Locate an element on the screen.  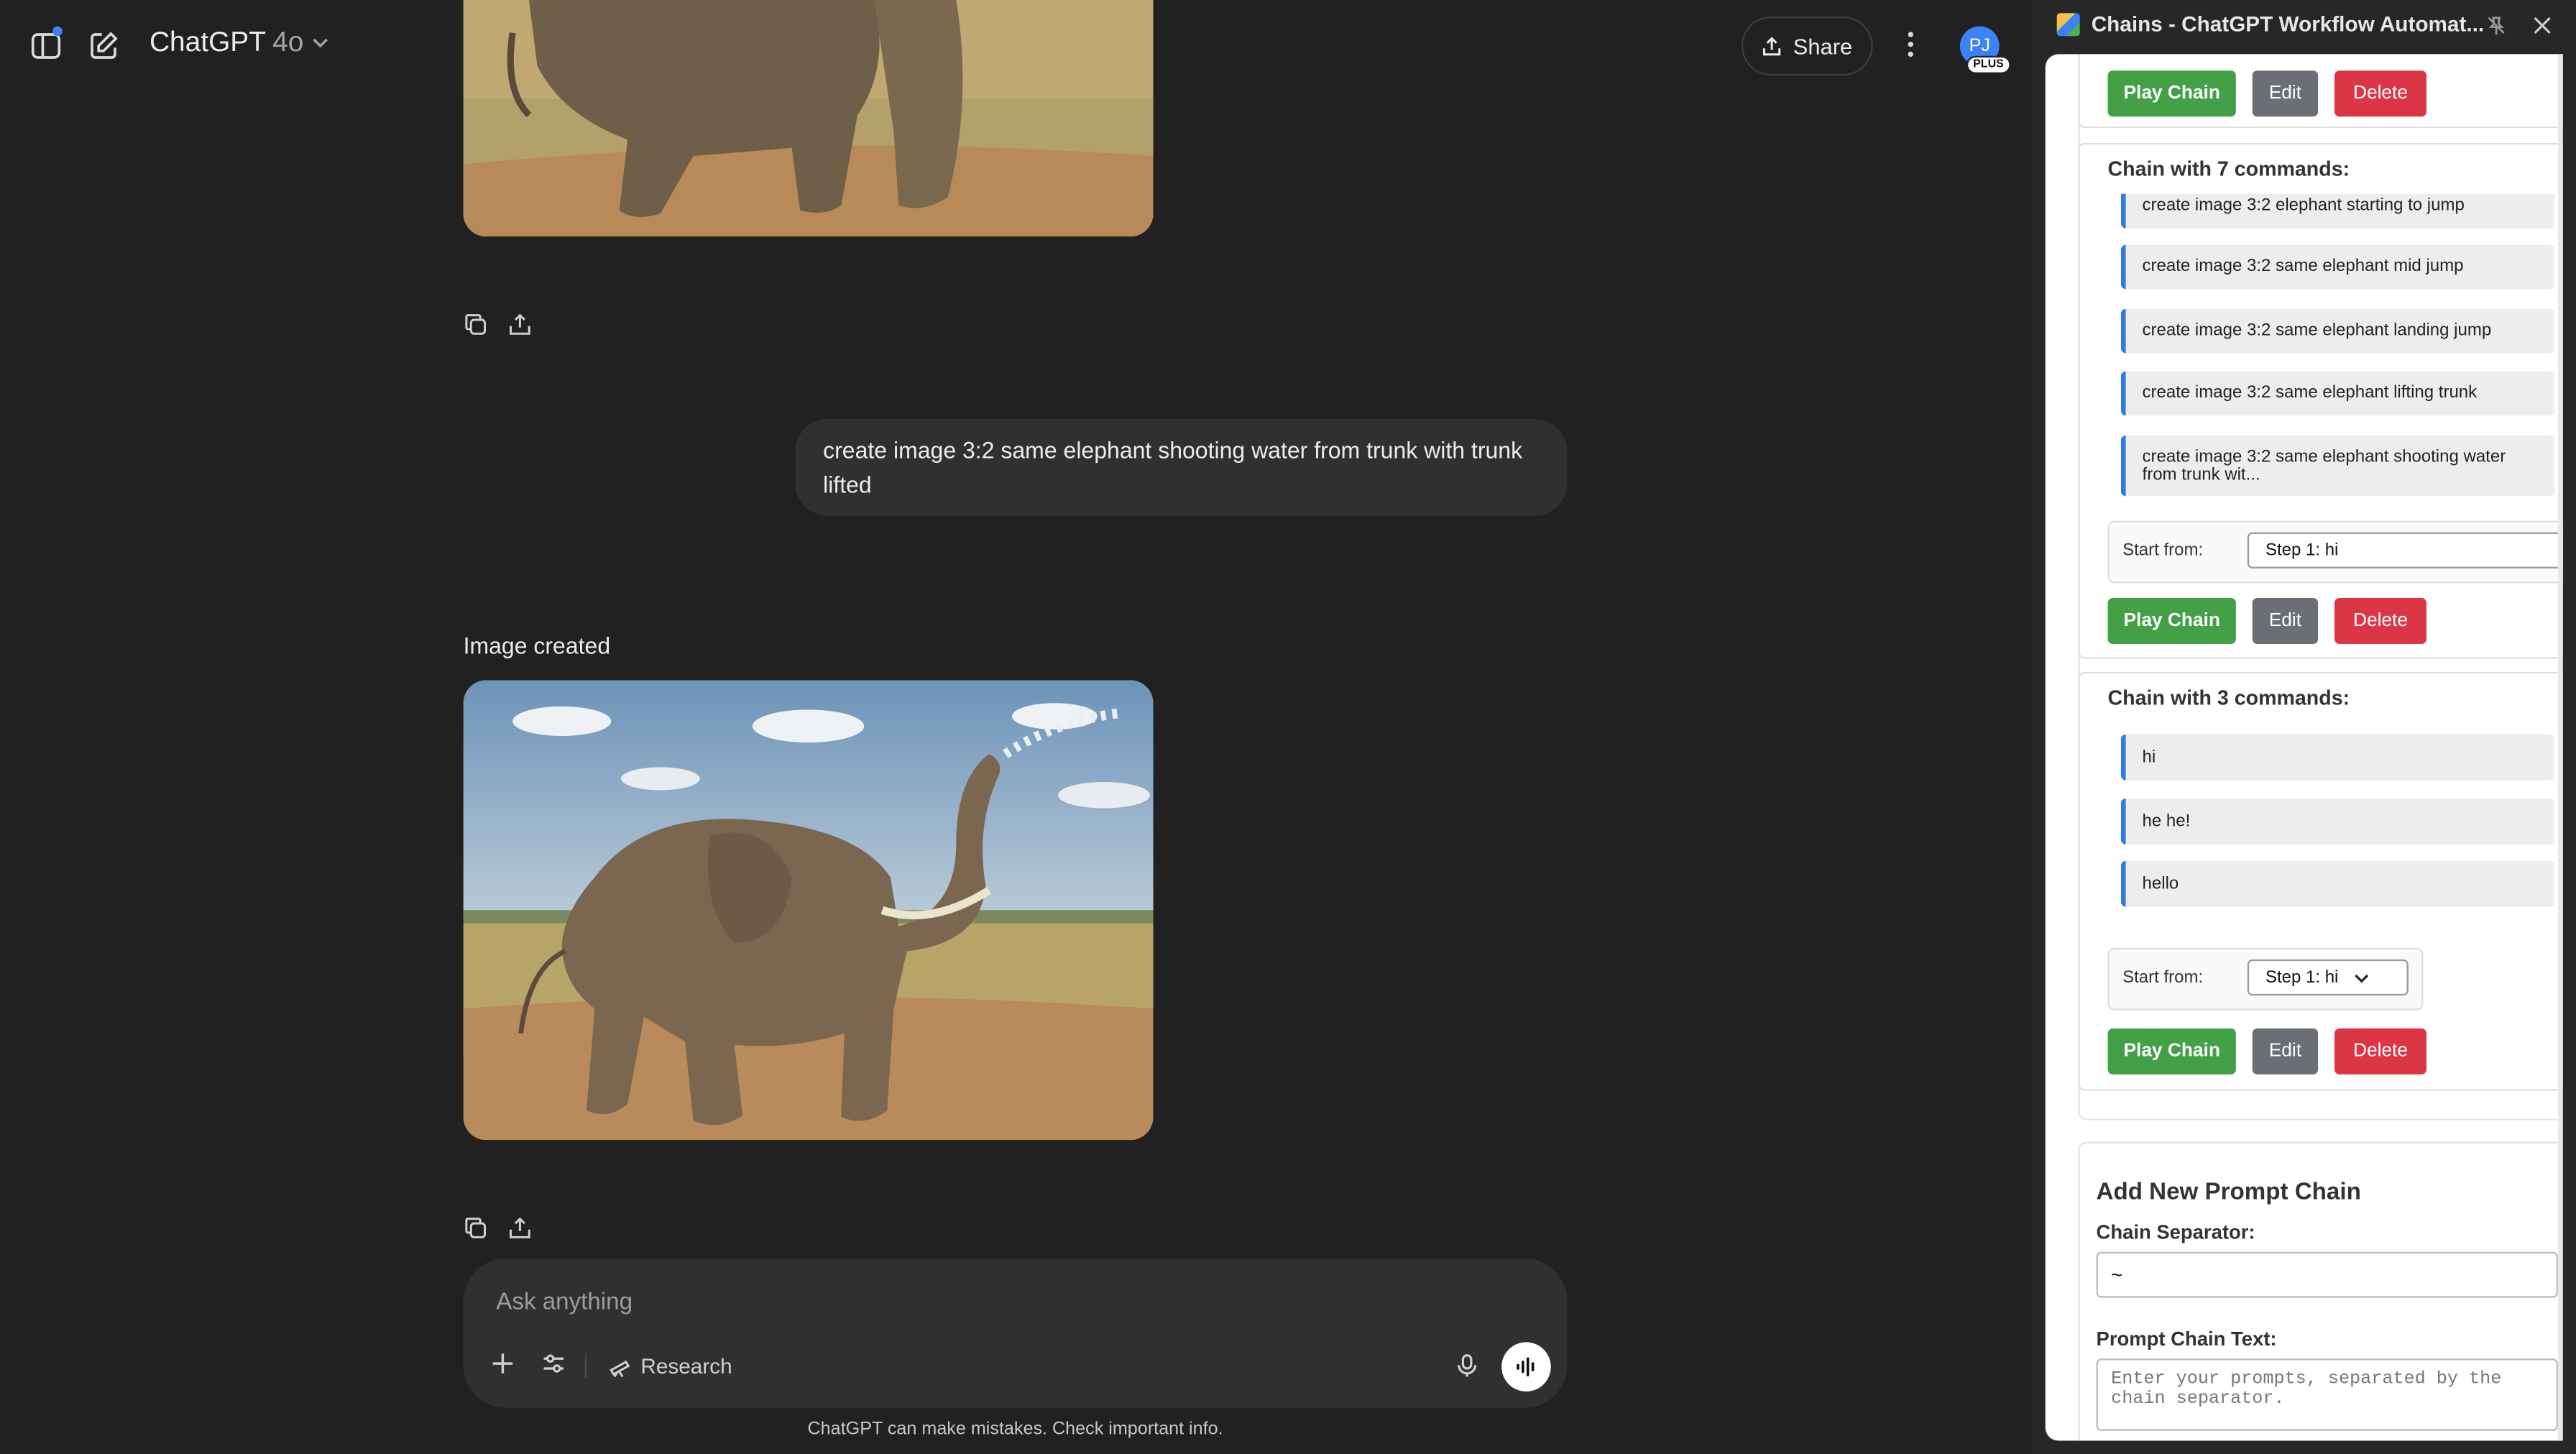
microphone-icon is located at coordinates (1467, 1365).